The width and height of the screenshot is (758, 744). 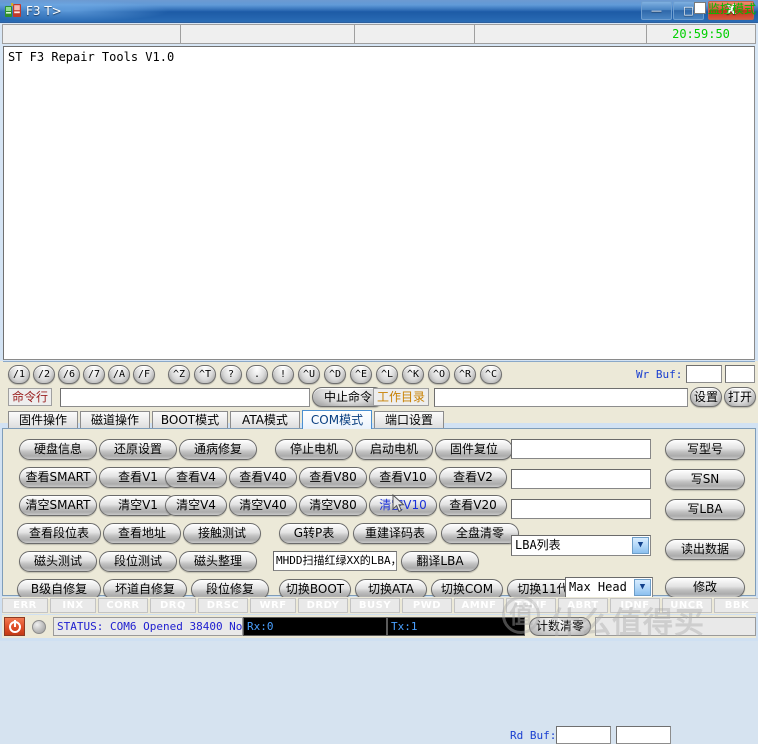 What do you see at coordinates (361, 374) in the screenshot?
I see `ctrl-button-e: ^E` at bounding box center [361, 374].